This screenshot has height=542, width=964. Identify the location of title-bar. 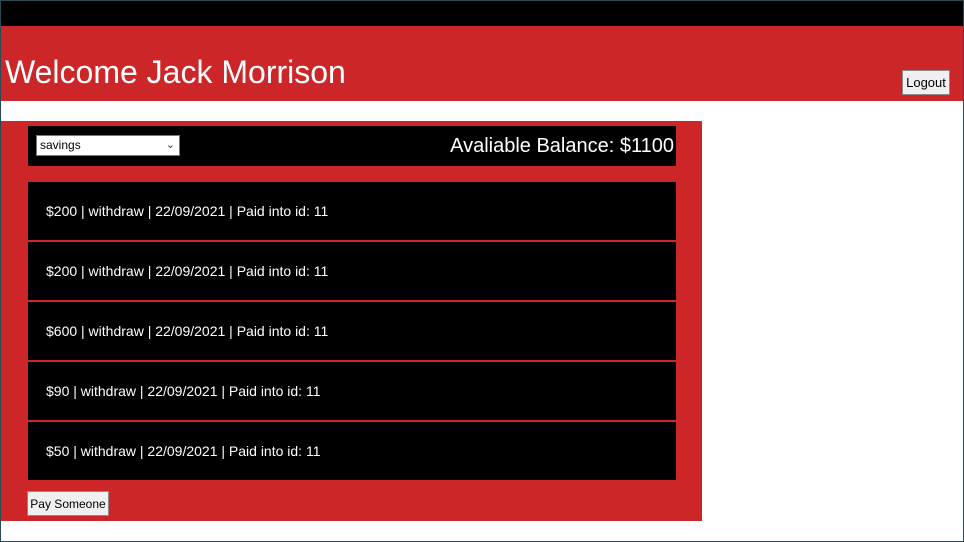
(482, 13).